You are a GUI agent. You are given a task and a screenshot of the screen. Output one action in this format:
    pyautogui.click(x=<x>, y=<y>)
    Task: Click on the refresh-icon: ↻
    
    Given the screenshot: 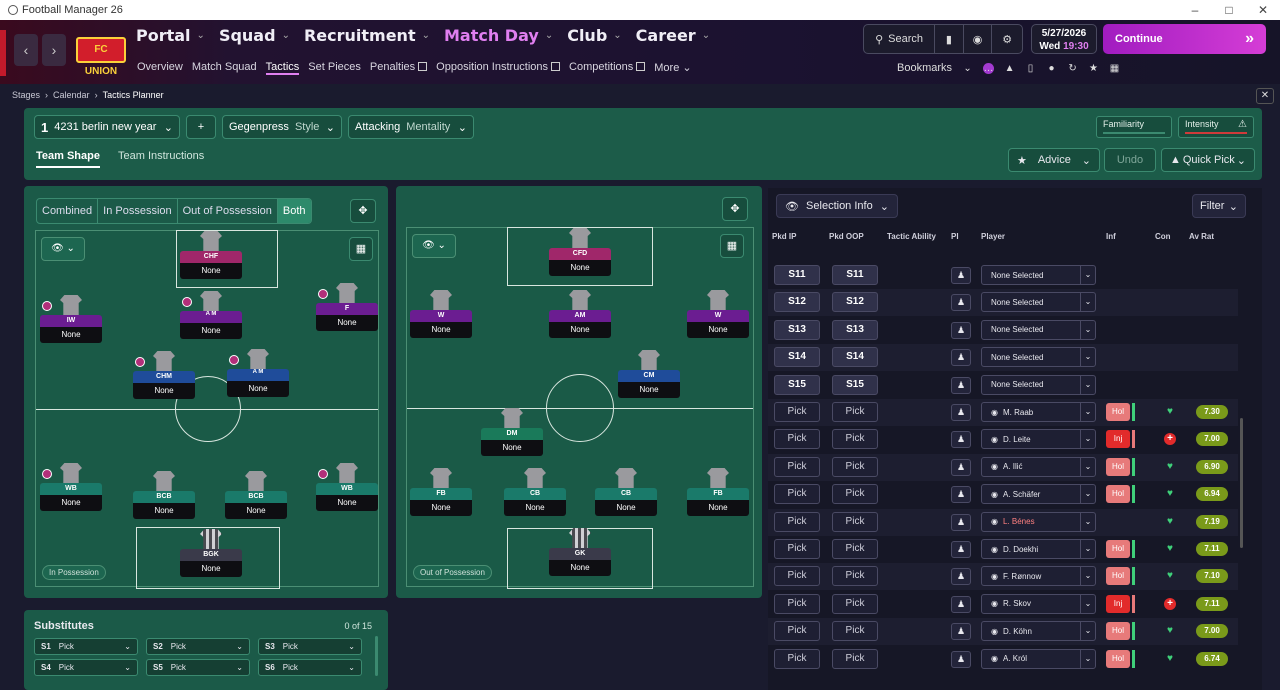 What is the action you would take?
    pyautogui.click(x=1072, y=68)
    